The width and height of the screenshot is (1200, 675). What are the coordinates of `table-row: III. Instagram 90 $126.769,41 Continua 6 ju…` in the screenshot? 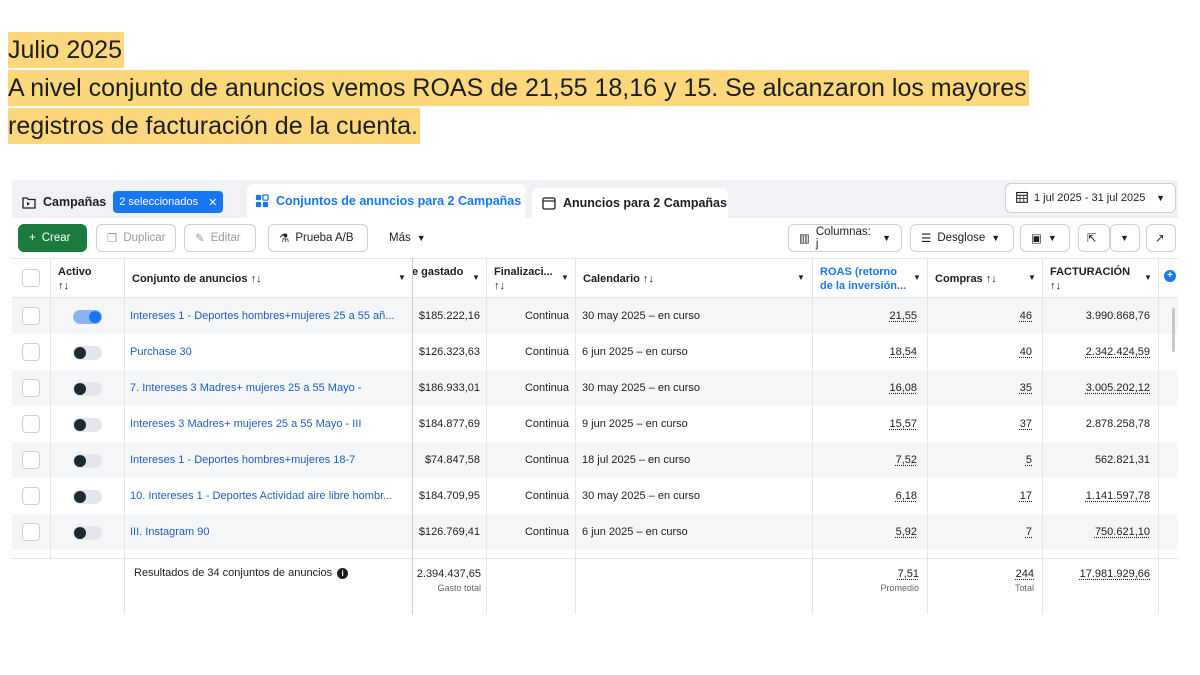 It's located at (595, 532).